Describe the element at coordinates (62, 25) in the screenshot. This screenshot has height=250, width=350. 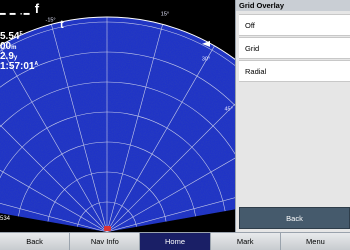
I see `track-sub-label: t` at that location.